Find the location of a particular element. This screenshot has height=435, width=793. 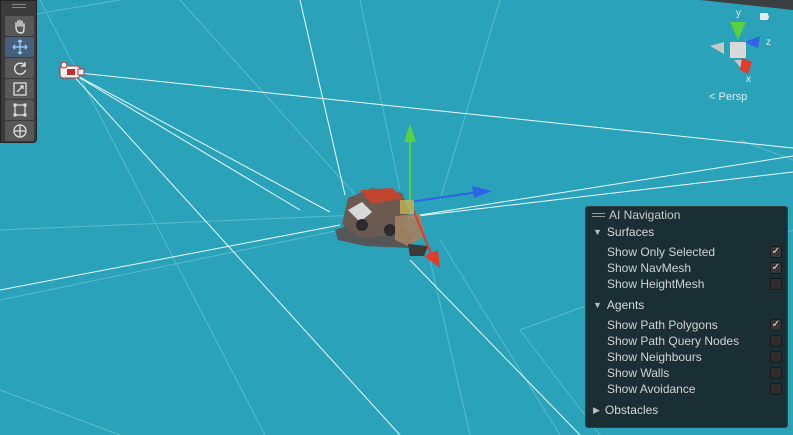

option-label: Show Only Selected is located at coordinates (661, 251).